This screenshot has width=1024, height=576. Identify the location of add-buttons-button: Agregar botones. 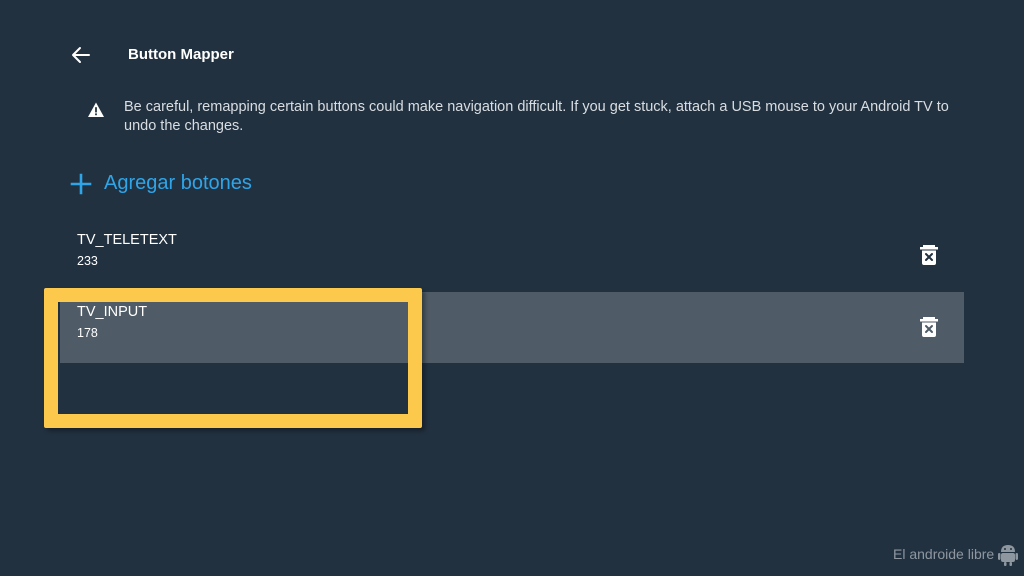
(161, 183).